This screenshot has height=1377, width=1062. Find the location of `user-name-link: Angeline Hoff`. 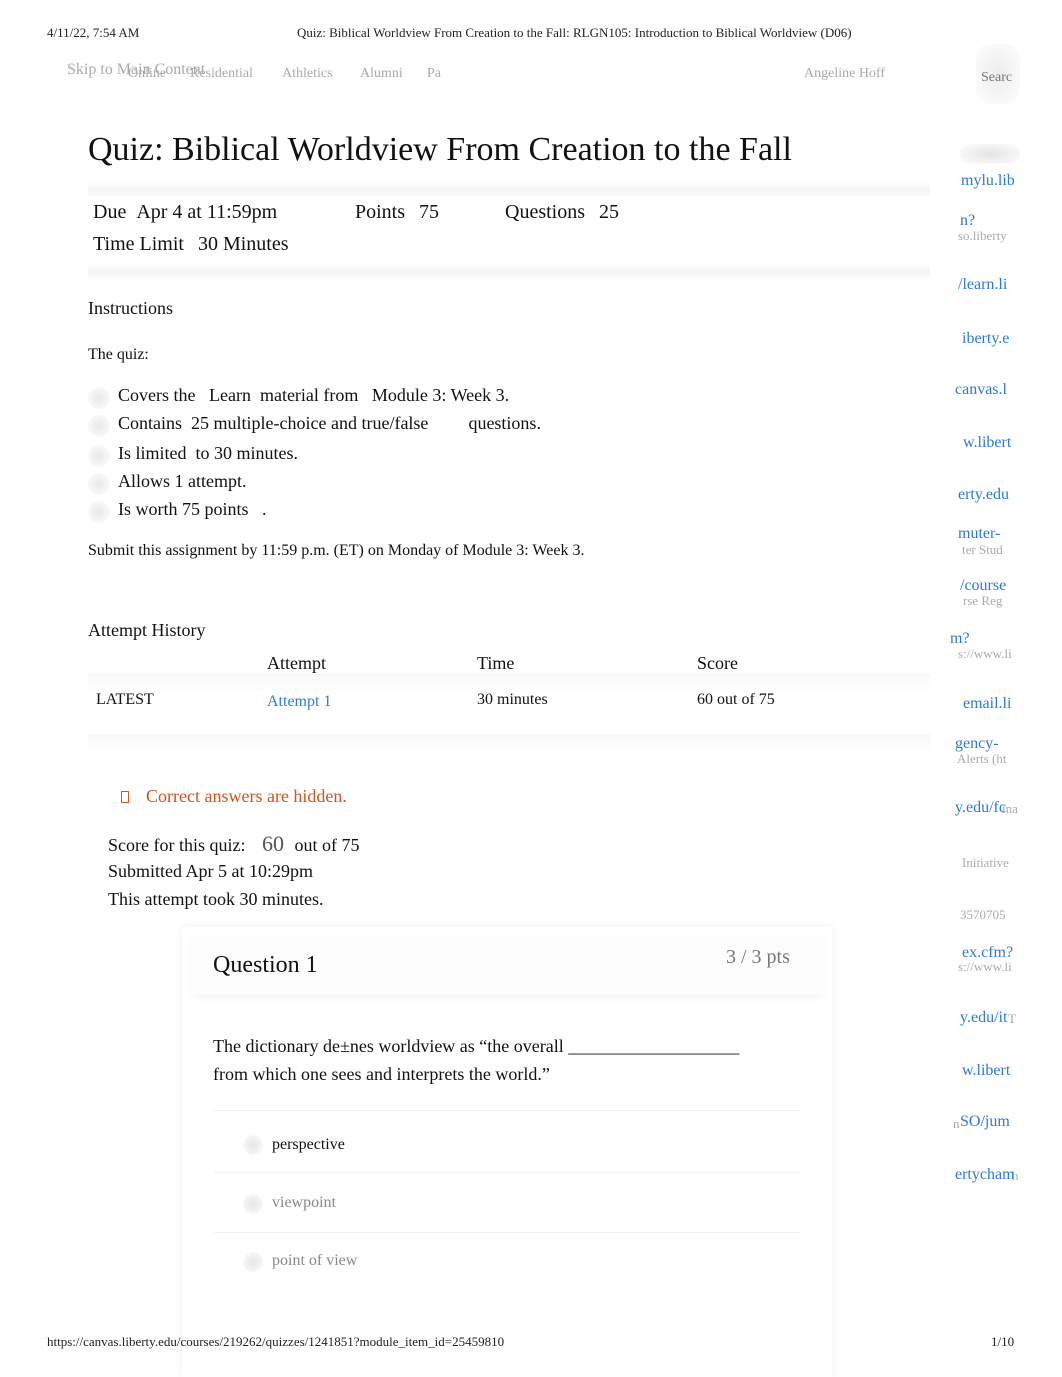

user-name-link: Angeline Hoff is located at coordinates (844, 74).